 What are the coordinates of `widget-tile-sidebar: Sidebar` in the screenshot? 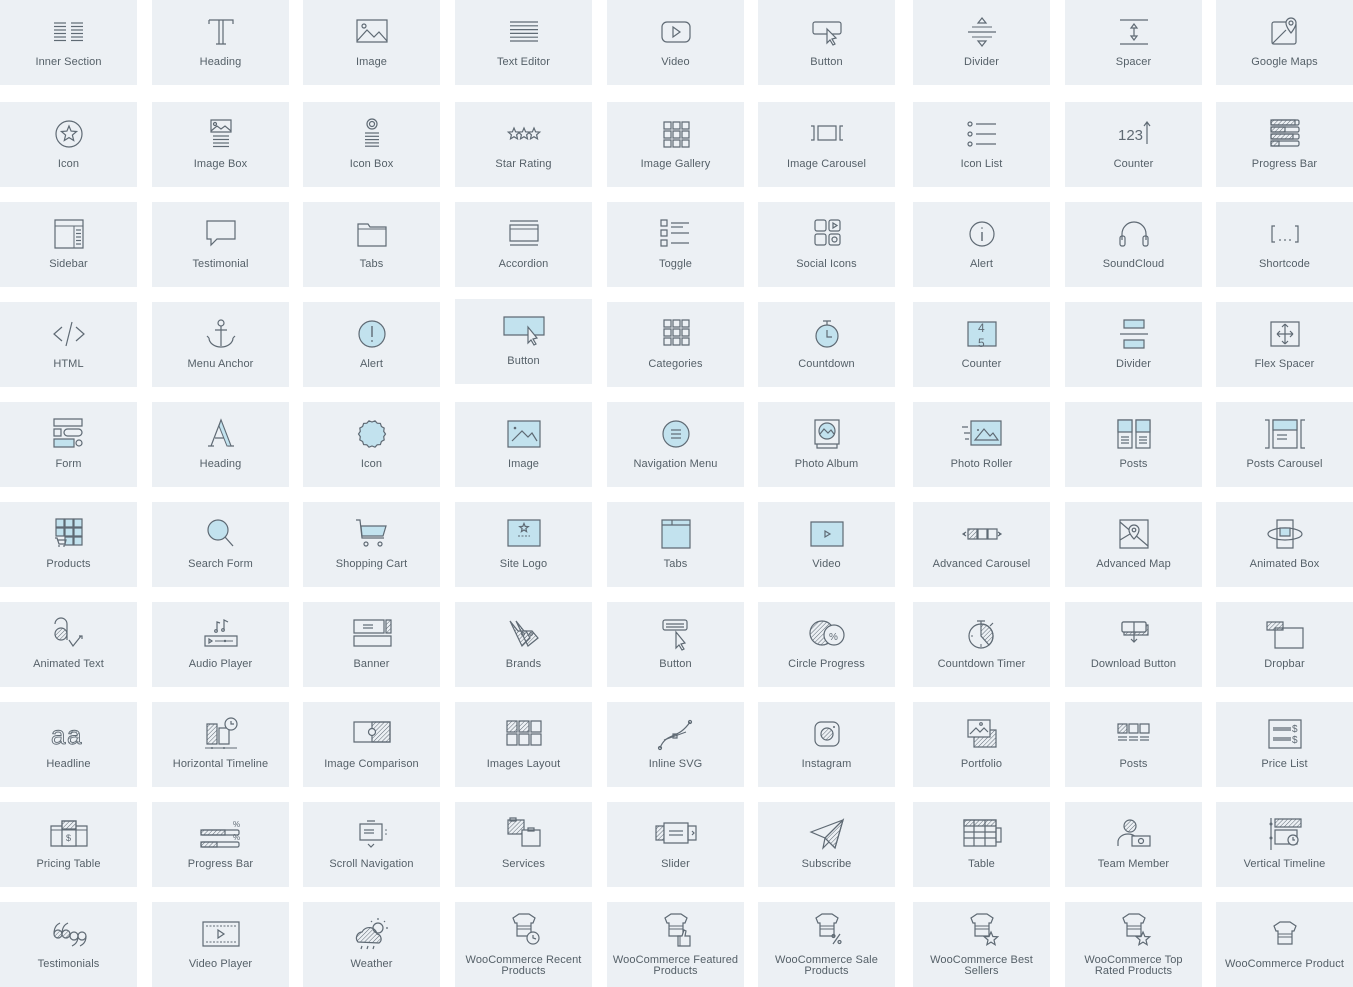 It's located at (68, 244).